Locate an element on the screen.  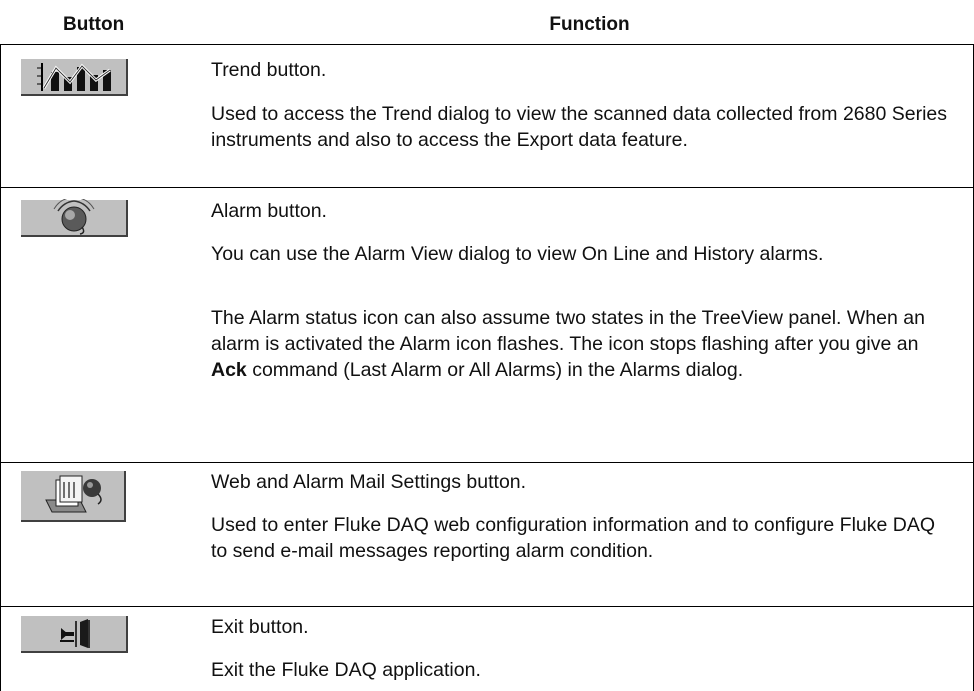
exit-button is located at coordinates (74, 634).